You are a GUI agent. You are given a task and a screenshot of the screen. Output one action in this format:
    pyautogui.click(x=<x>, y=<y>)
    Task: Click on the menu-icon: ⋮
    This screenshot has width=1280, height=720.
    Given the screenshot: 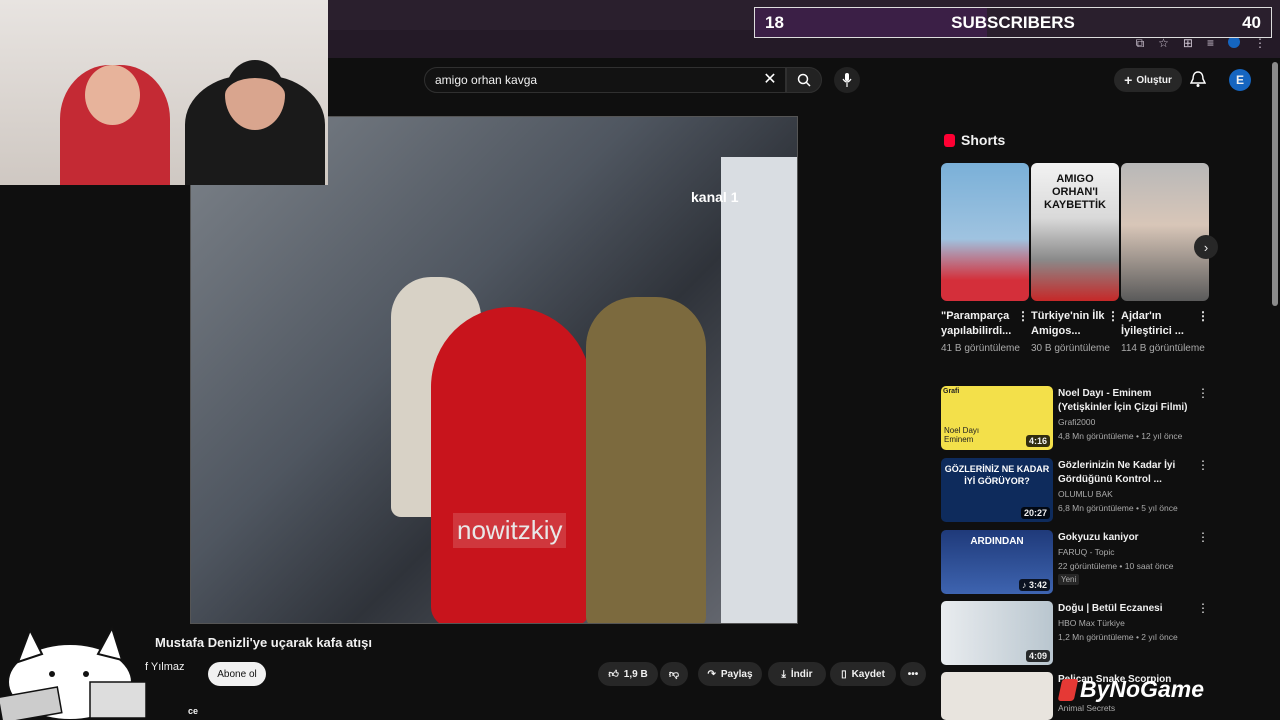 What is the action you would take?
    pyautogui.click(x=1260, y=43)
    